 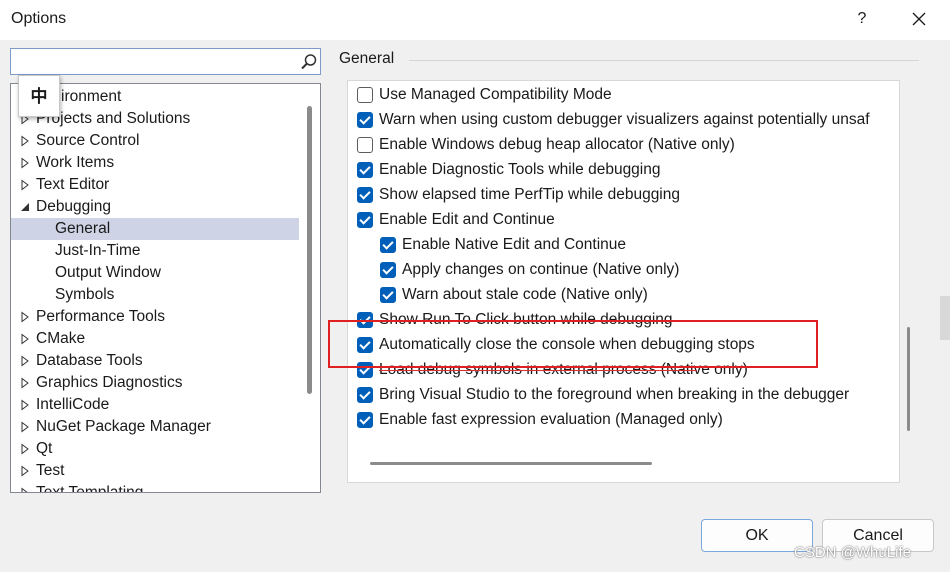 I want to click on expanded-arrow-icon, so click(x=25, y=207).